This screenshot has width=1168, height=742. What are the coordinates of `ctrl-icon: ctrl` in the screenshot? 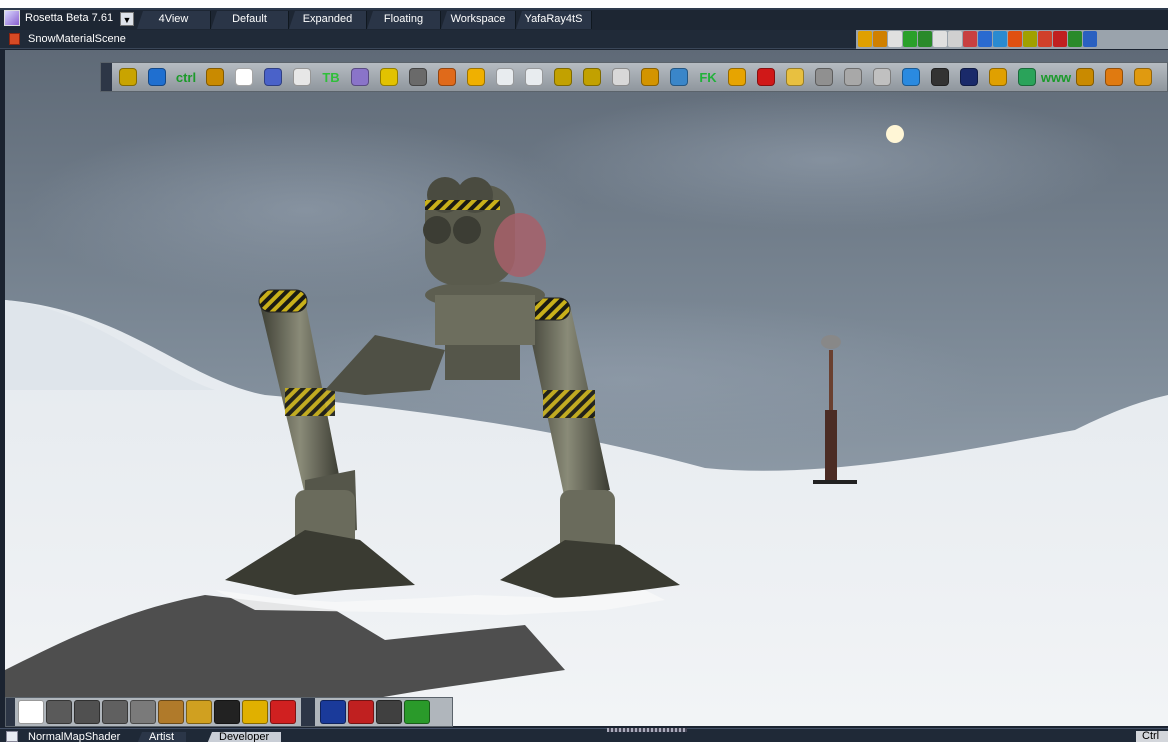 It's located at (186, 77).